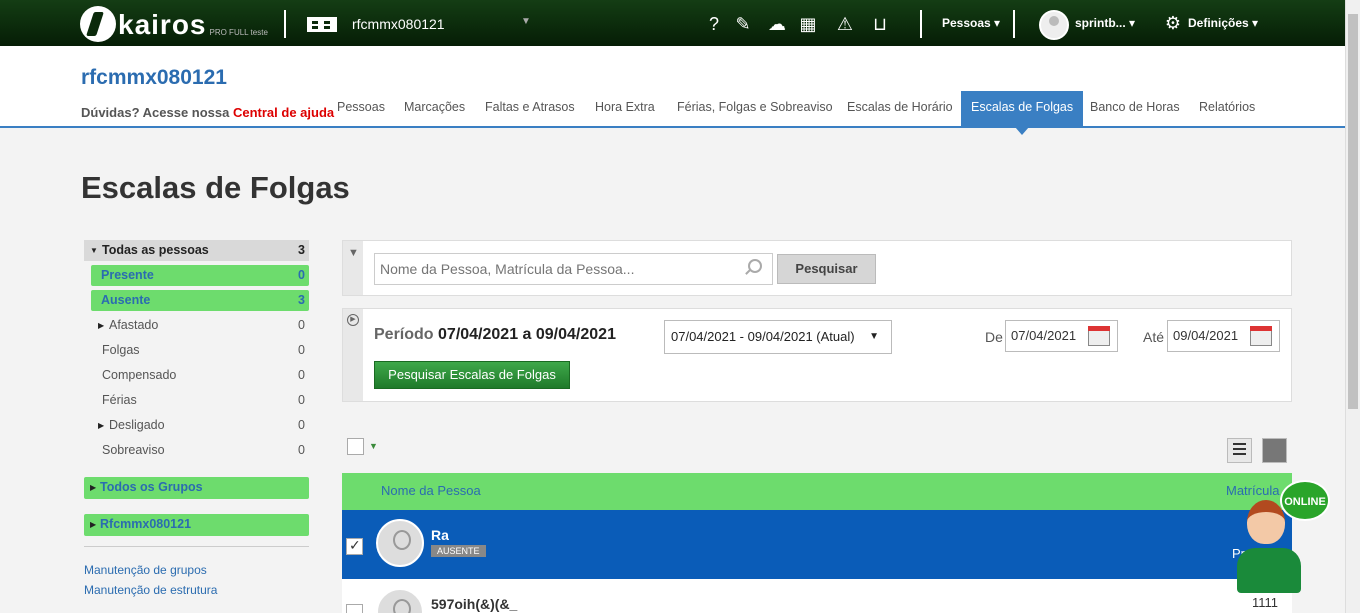 The height and width of the screenshot is (613, 1360). What do you see at coordinates (208, 112) in the screenshot?
I see `help-text: Dúvidas? Acesse nossa Central de ajuda` at bounding box center [208, 112].